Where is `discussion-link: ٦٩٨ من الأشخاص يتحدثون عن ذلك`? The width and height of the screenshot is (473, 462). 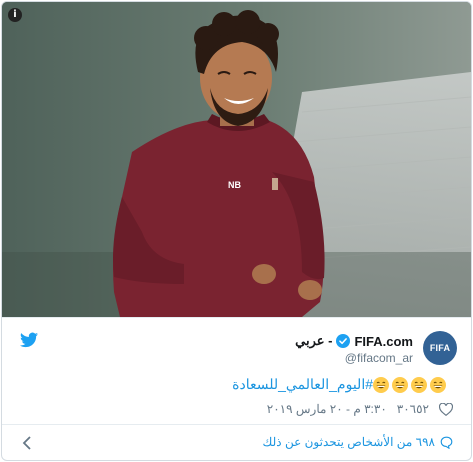
discussion-link: ٦٩٨ من الأشخاص يتحدثون عن ذلك is located at coordinates (358, 442).